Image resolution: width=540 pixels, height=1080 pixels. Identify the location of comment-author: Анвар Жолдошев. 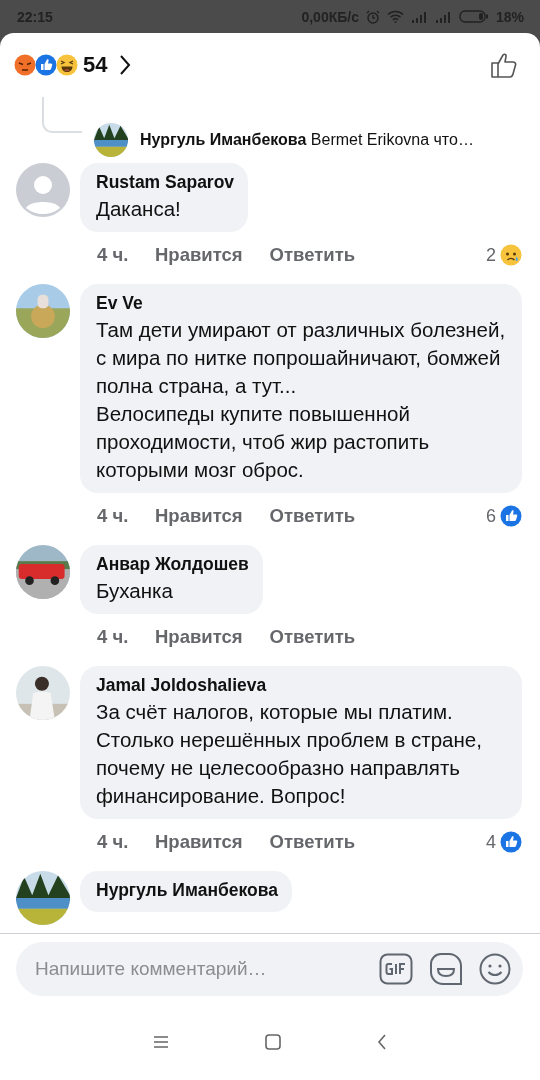
(172, 564).